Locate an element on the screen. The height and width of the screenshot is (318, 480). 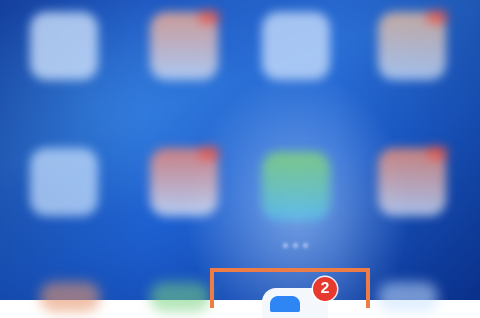
notification-badge: 2 is located at coordinates (325, 289).